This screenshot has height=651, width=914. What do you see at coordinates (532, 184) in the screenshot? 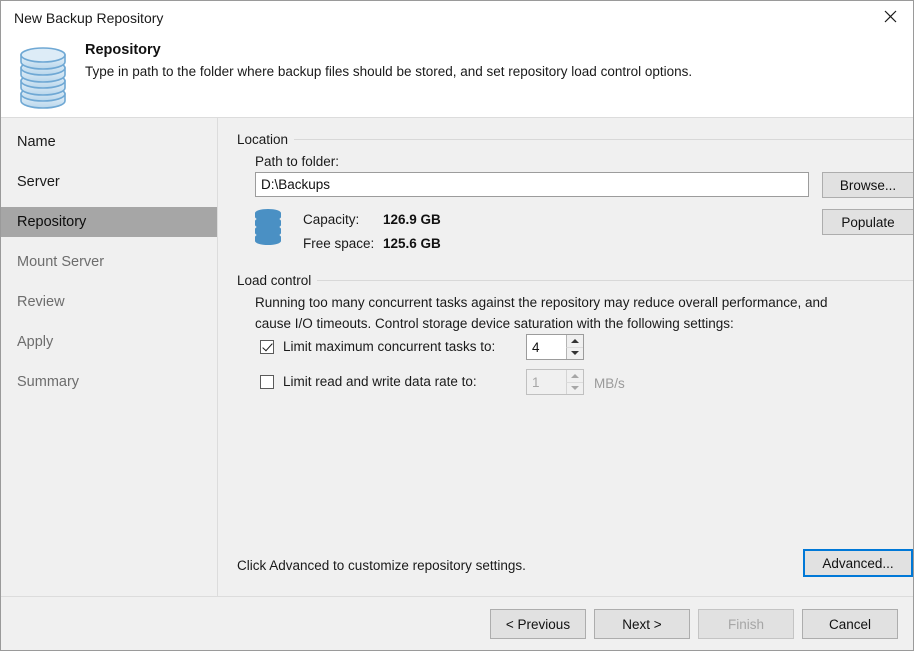
I see `path-to-folder-input` at bounding box center [532, 184].